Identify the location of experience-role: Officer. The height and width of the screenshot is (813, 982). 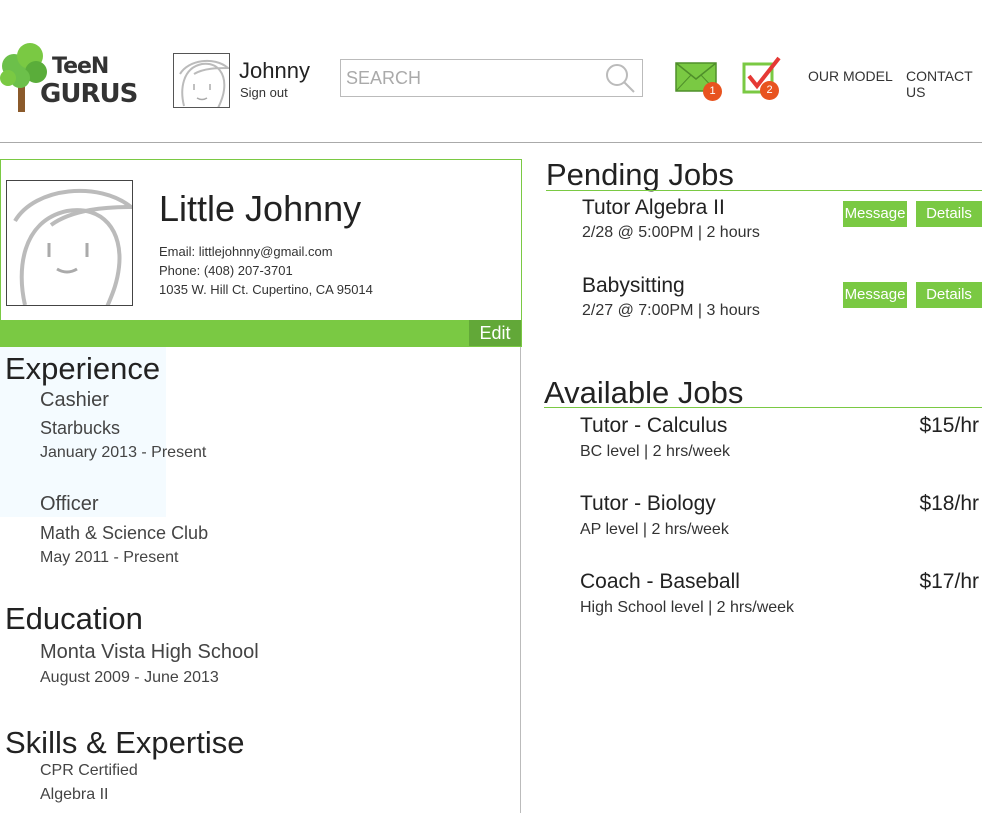
(69, 504).